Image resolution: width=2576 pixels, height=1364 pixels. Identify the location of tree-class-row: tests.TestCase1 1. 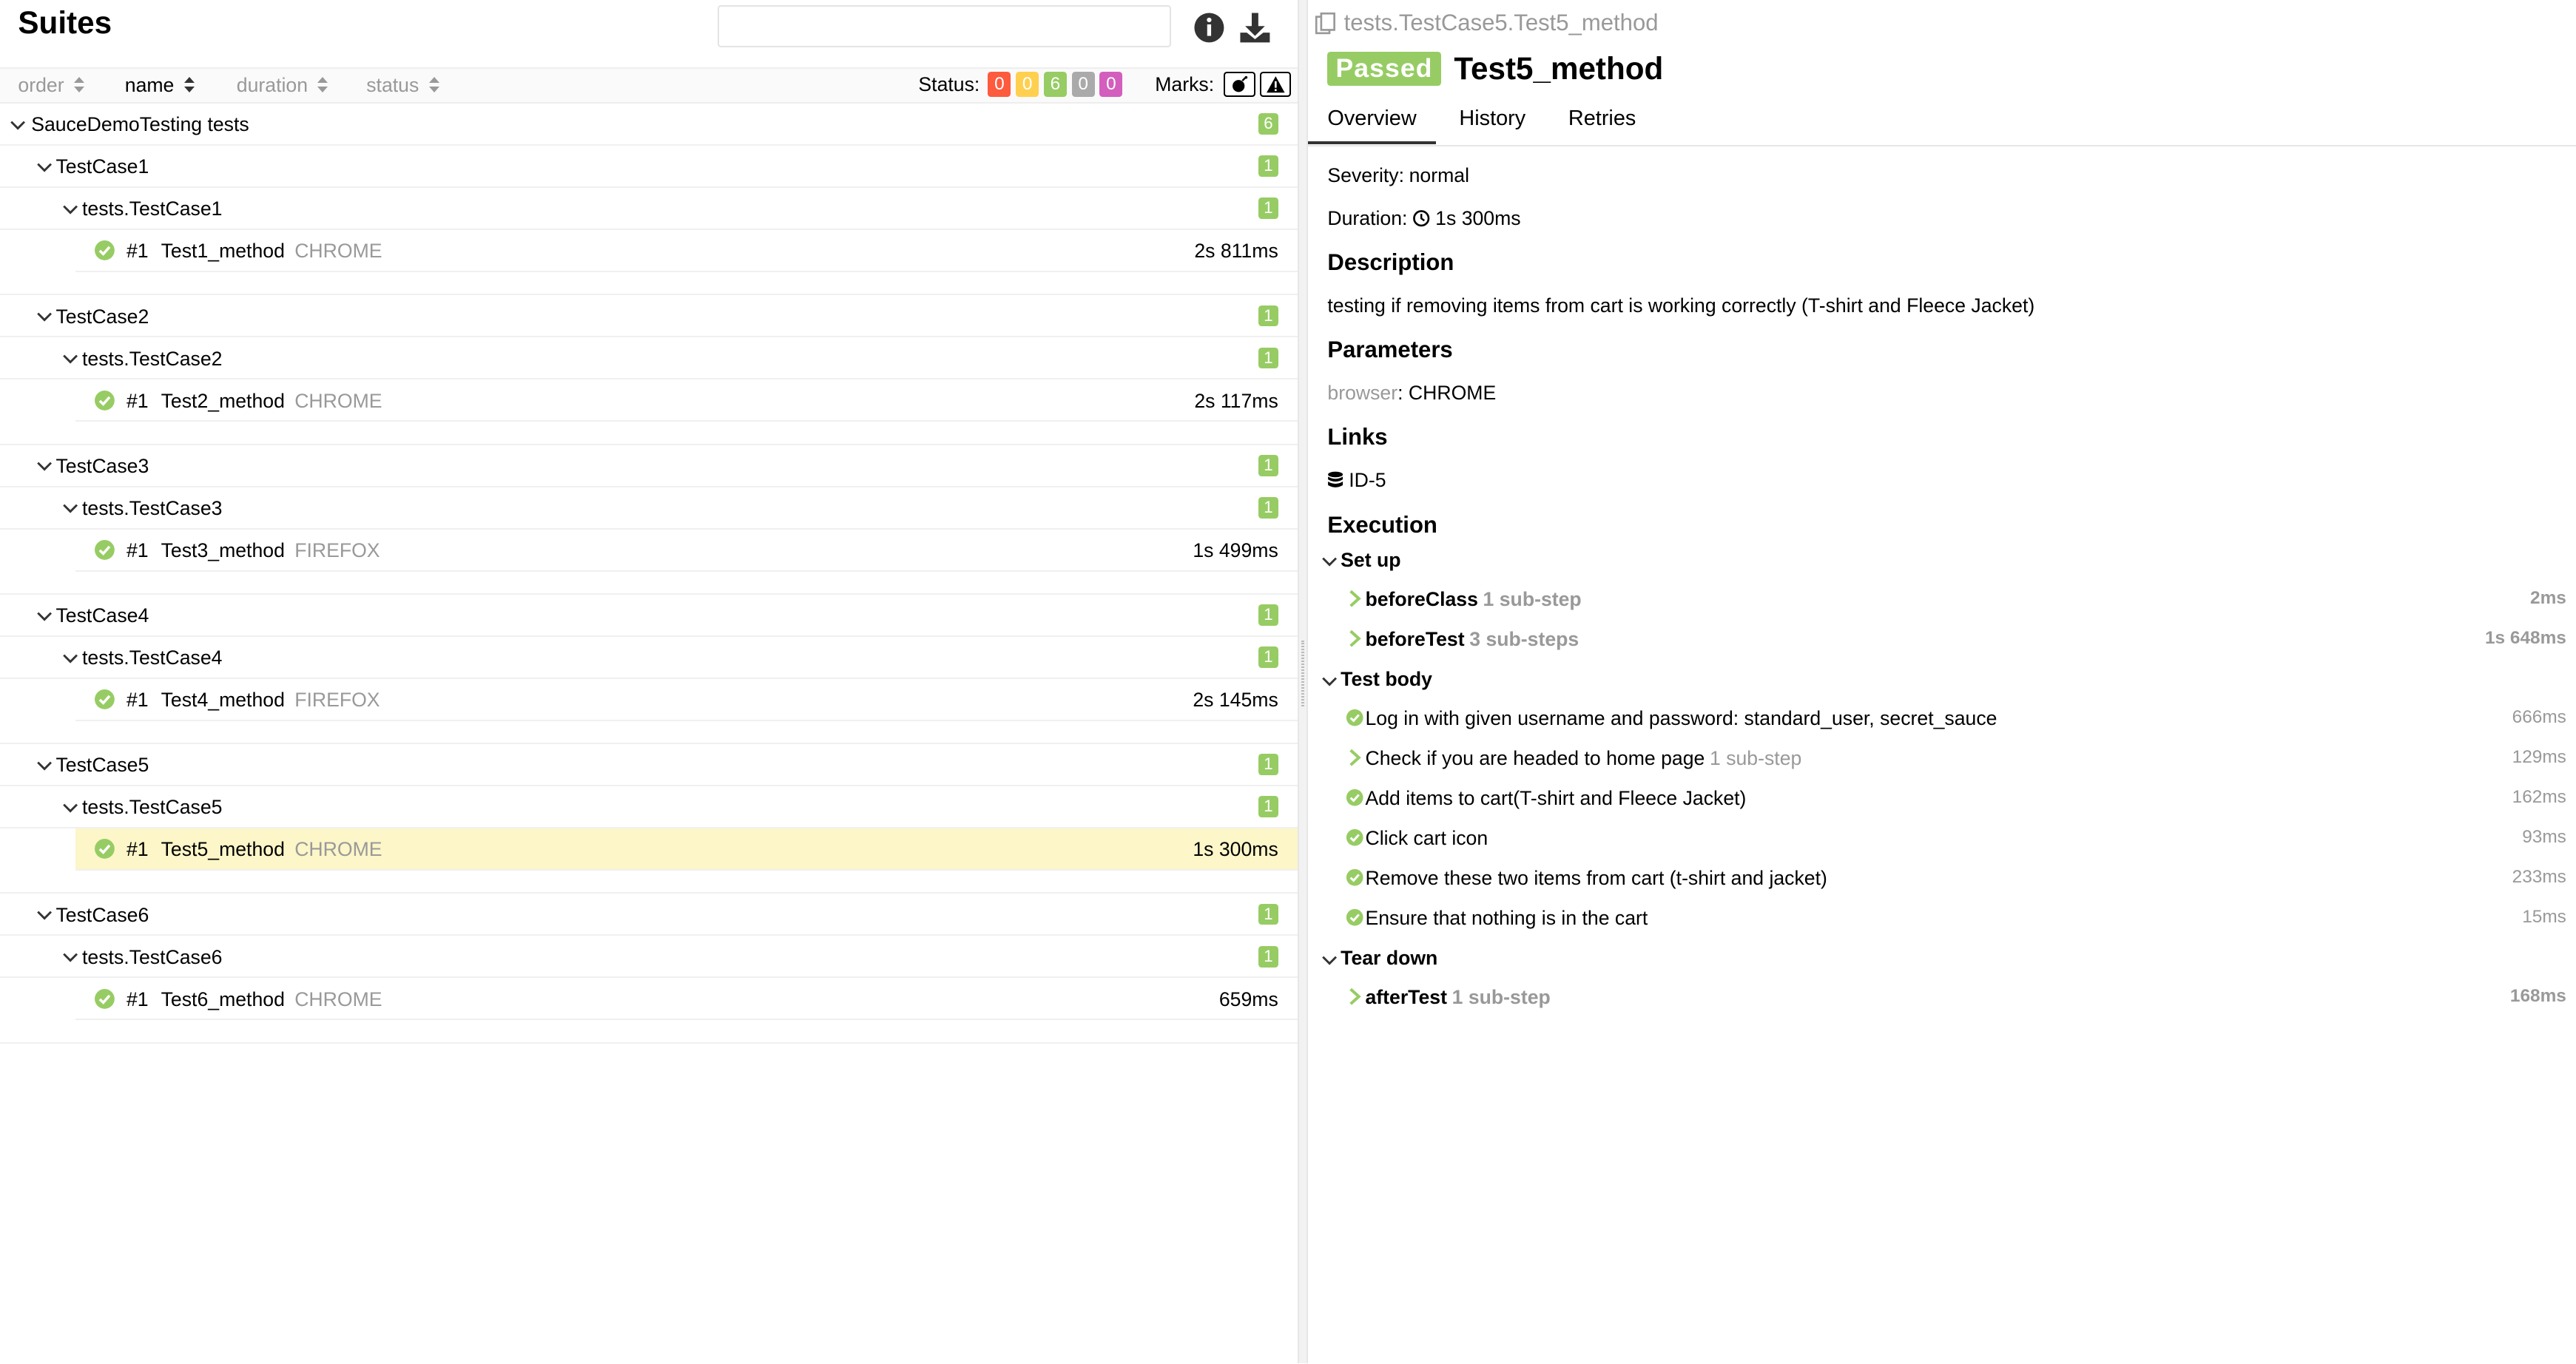
(649, 209).